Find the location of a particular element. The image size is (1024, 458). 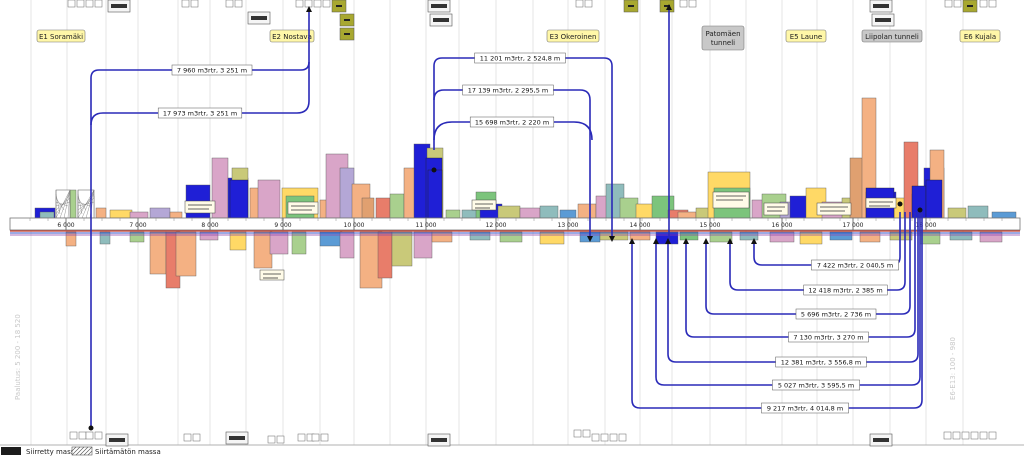

top-icon-19-a is located at coordinates (948, 4).